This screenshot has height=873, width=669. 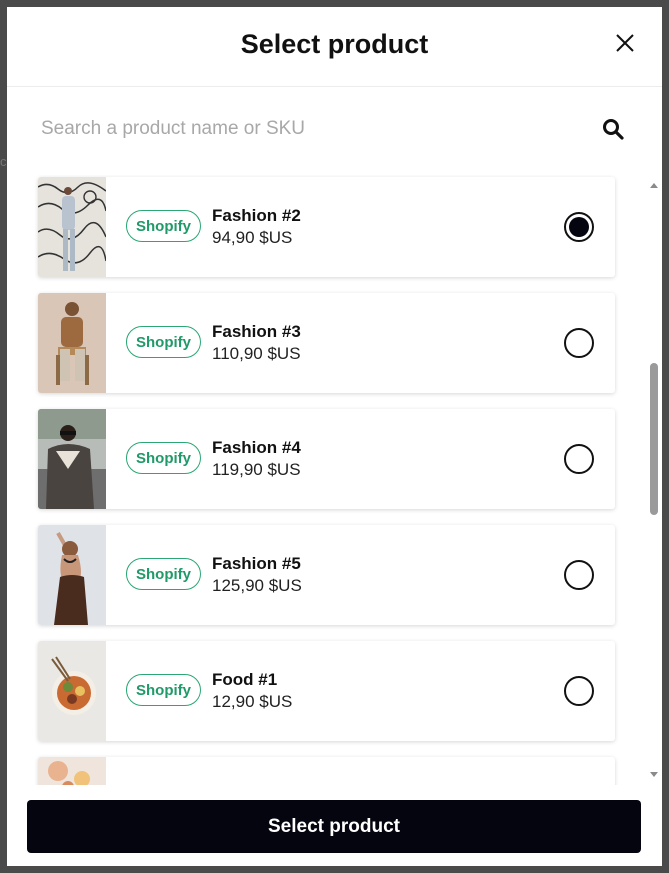 I want to click on scroll-down-arrow, so click(x=654, y=772).